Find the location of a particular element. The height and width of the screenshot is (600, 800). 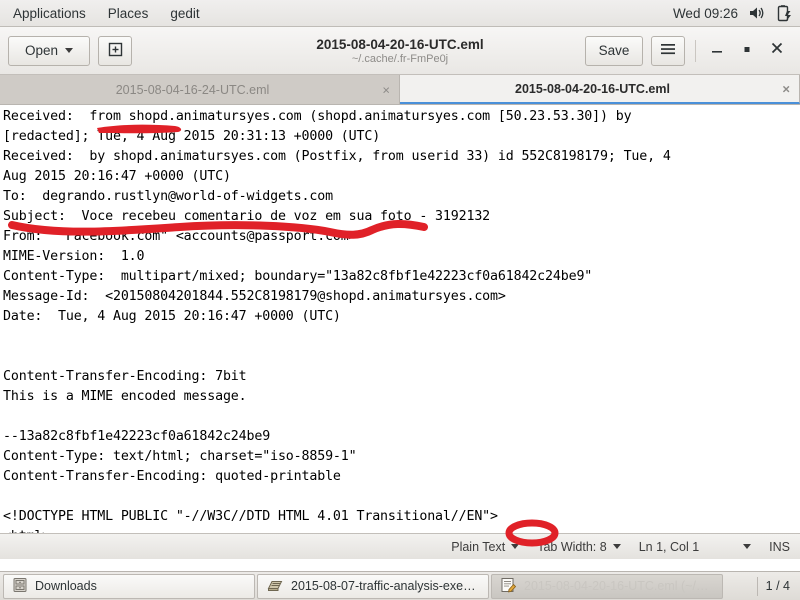

window-subtitle-path: ~/.cache/.fr-FmPe0j is located at coordinates (400, 58).